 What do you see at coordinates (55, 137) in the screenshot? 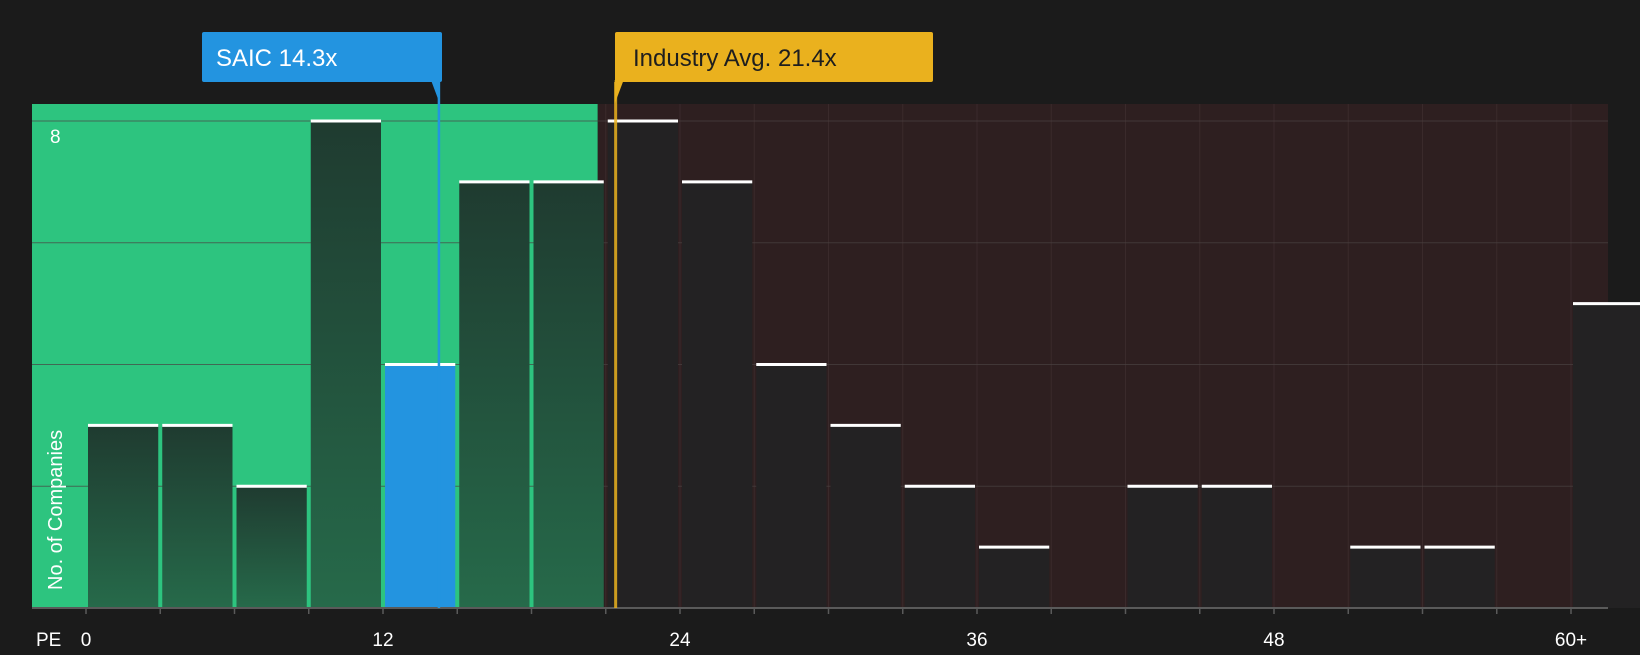
I see `y-tick-label: 8` at bounding box center [55, 137].